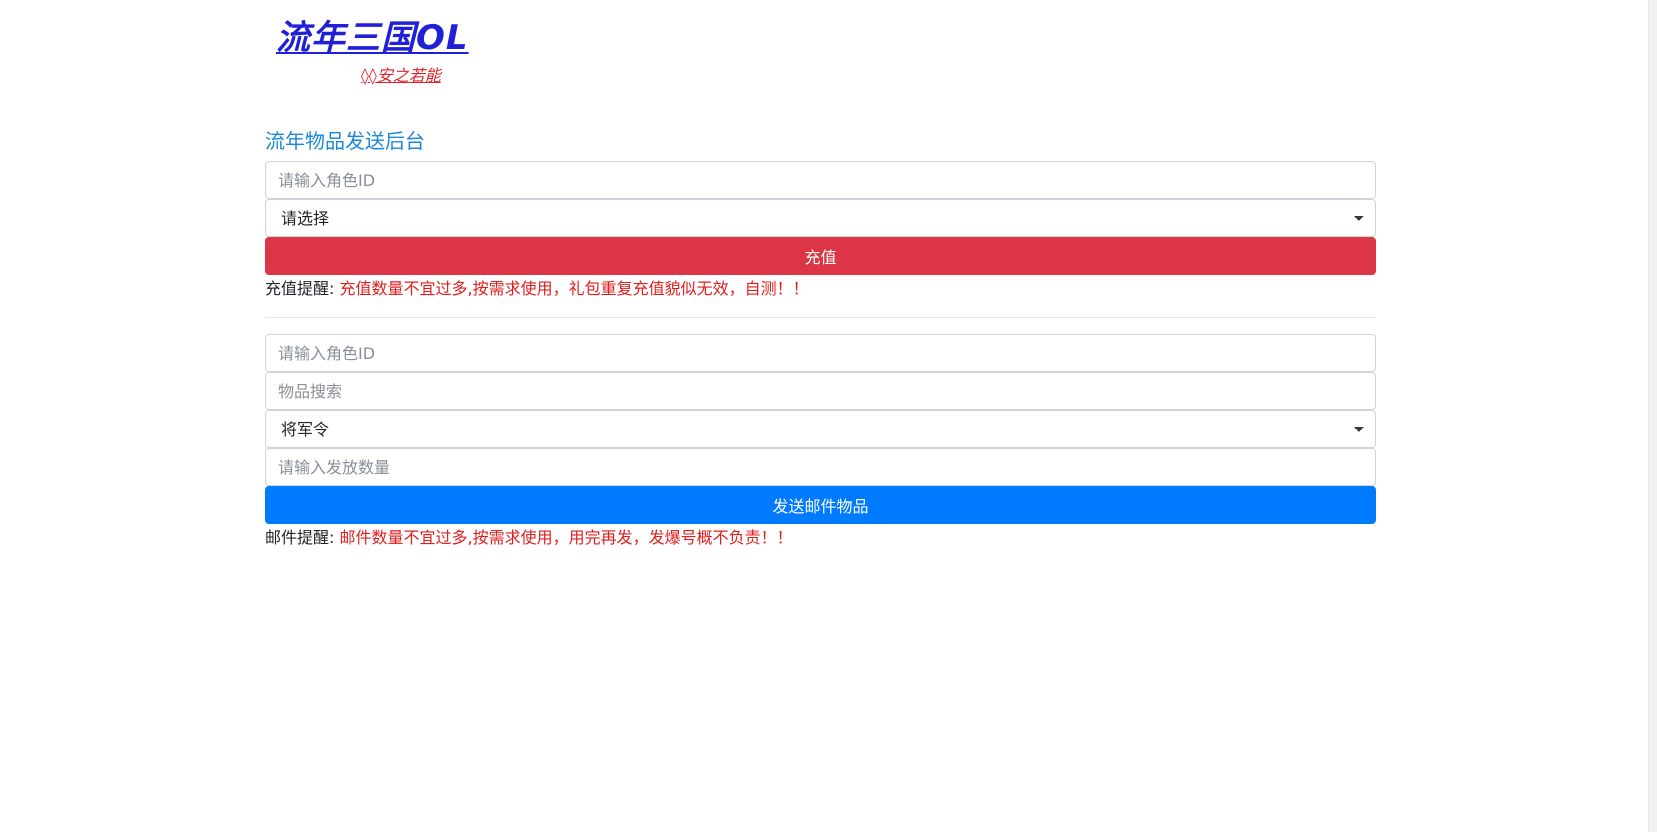 This screenshot has width=1657, height=832. I want to click on item-search-input, so click(820, 391).